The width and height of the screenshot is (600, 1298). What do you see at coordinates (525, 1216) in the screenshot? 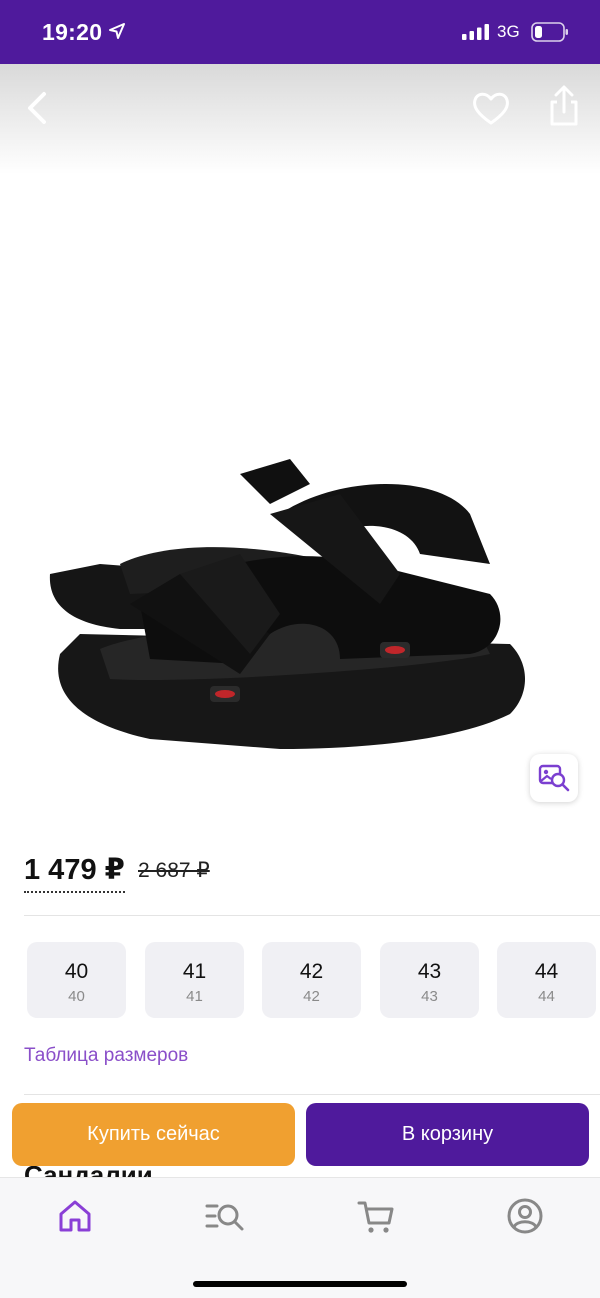
I see `profile-icon` at bounding box center [525, 1216].